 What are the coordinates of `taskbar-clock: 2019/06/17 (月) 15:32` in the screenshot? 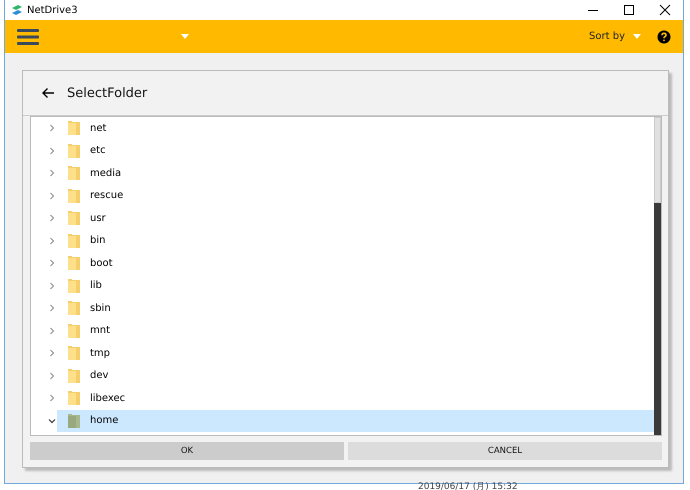 It's located at (468, 485).